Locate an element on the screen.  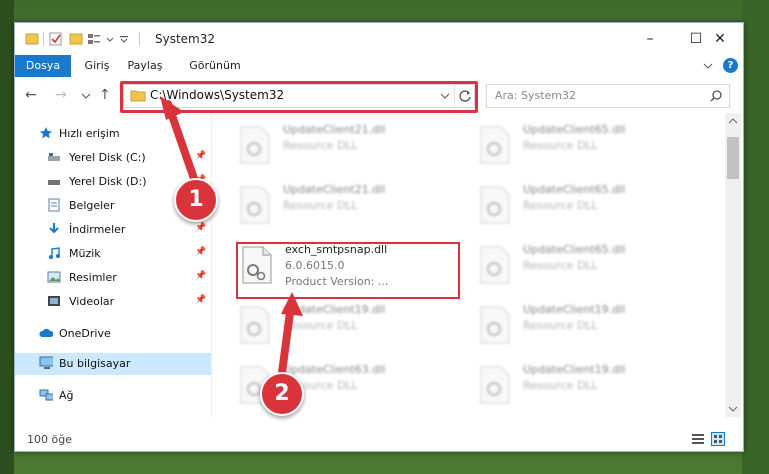
annotation-arrows is located at coordinates (231, 240).